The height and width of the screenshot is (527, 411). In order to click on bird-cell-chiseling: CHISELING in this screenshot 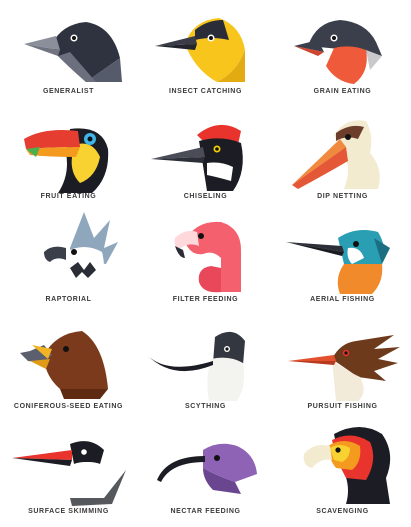, I will do `click(205, 157)`.